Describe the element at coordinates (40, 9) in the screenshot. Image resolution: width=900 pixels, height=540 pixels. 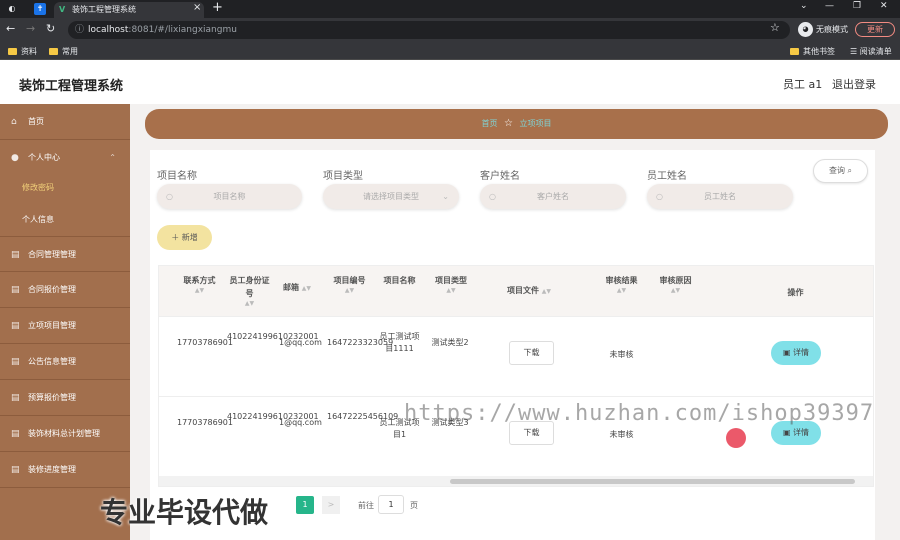
I see `pinned-tab-icon: ✝` at that location.